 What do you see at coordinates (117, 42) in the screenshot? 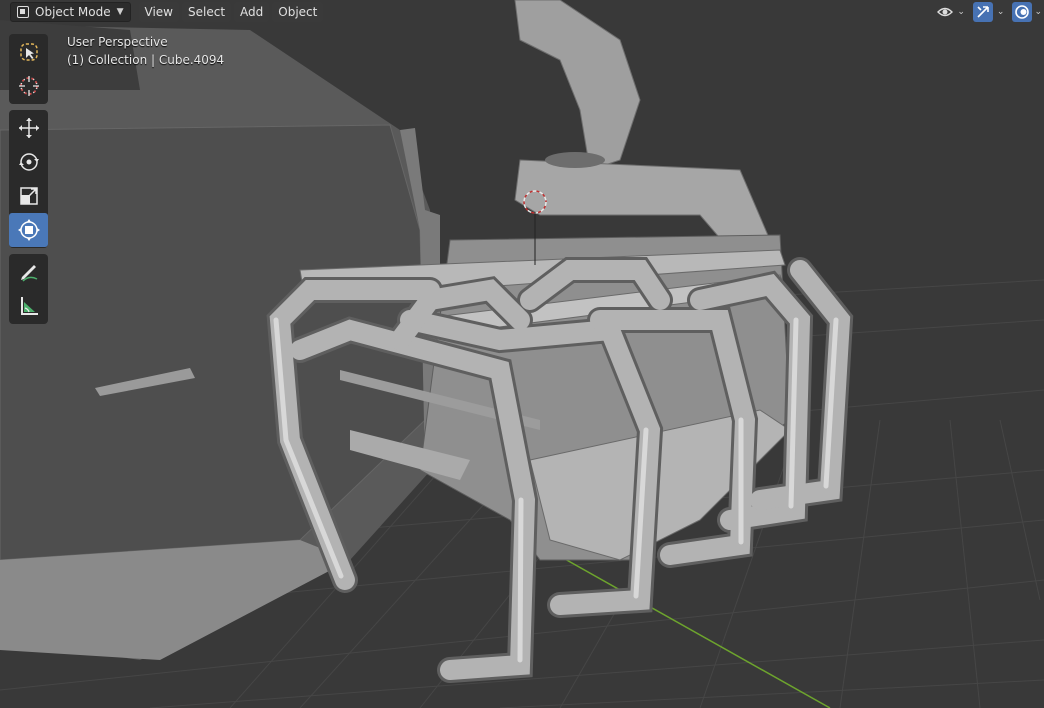
I see `view-name: User Perspective` at bounding box center [117, 42].